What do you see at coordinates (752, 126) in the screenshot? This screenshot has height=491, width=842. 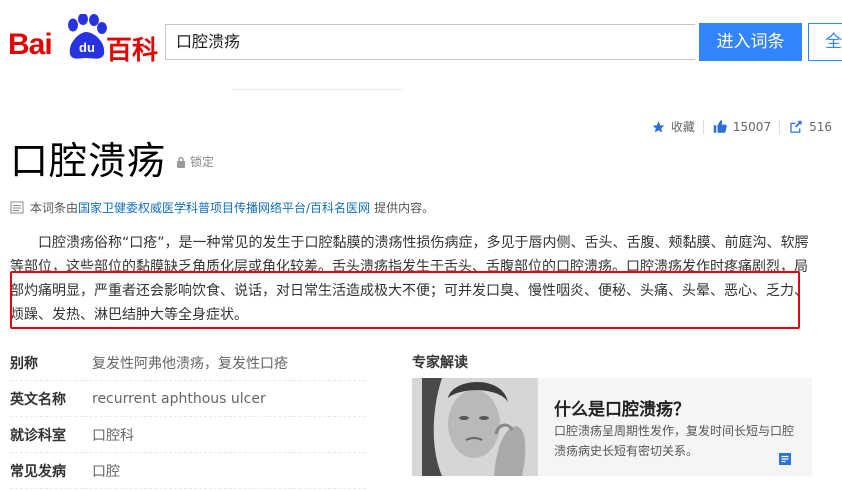 I see `like-count: 15007` at bounding box center [752, 126].